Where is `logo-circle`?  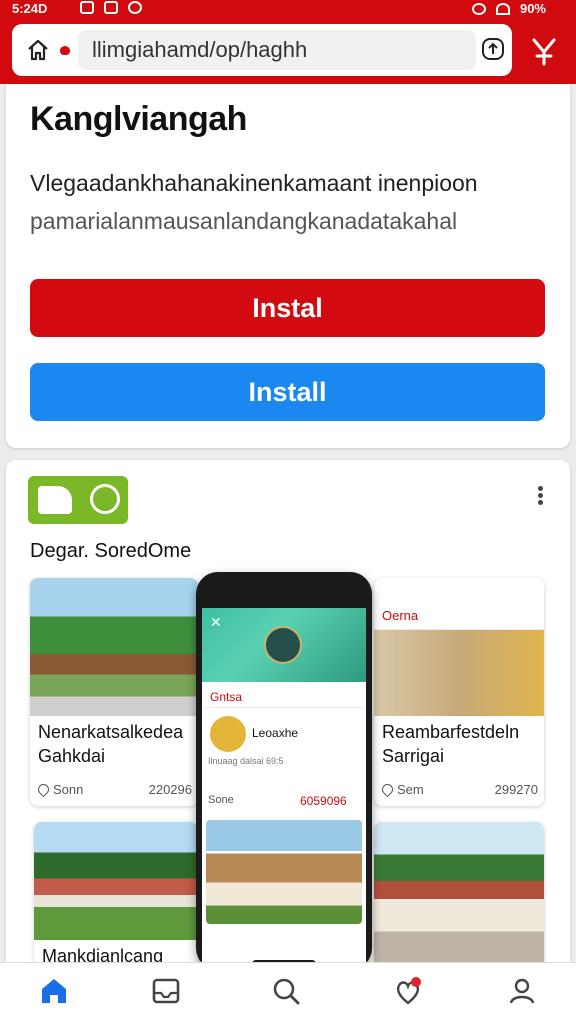
logo-circle is located at coordinates (105, 499).